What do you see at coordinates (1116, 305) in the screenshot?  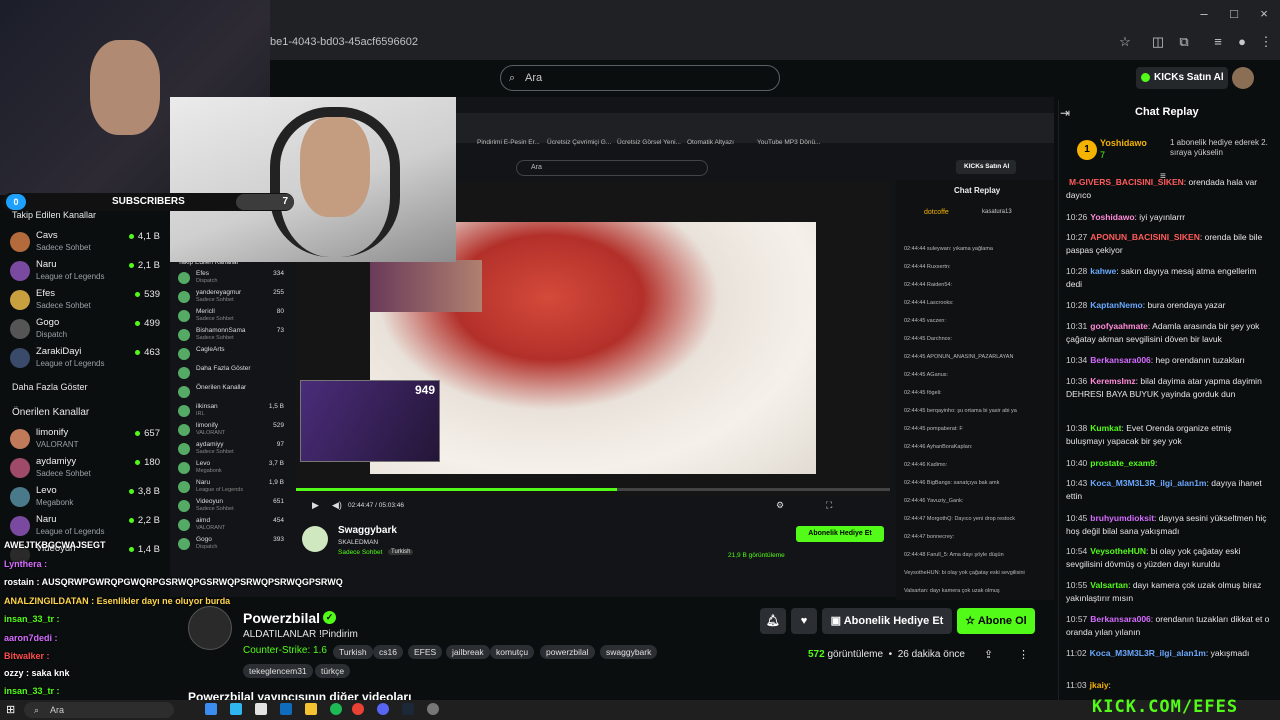 I see `chat-username: KaptanNemo` at bounding box center [1116, 305].